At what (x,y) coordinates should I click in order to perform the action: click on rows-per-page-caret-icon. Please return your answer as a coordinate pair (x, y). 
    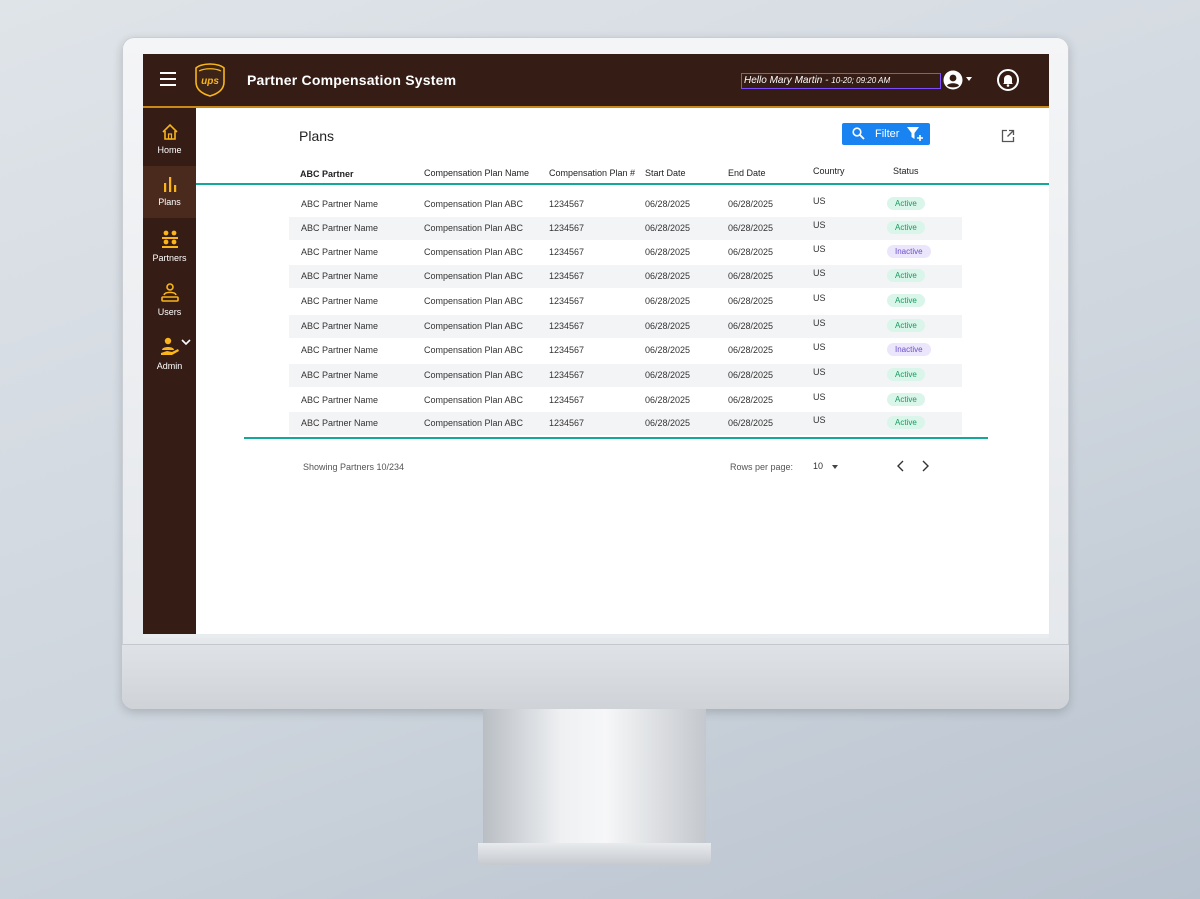
    Looking at the image, I should click on (835, 467).